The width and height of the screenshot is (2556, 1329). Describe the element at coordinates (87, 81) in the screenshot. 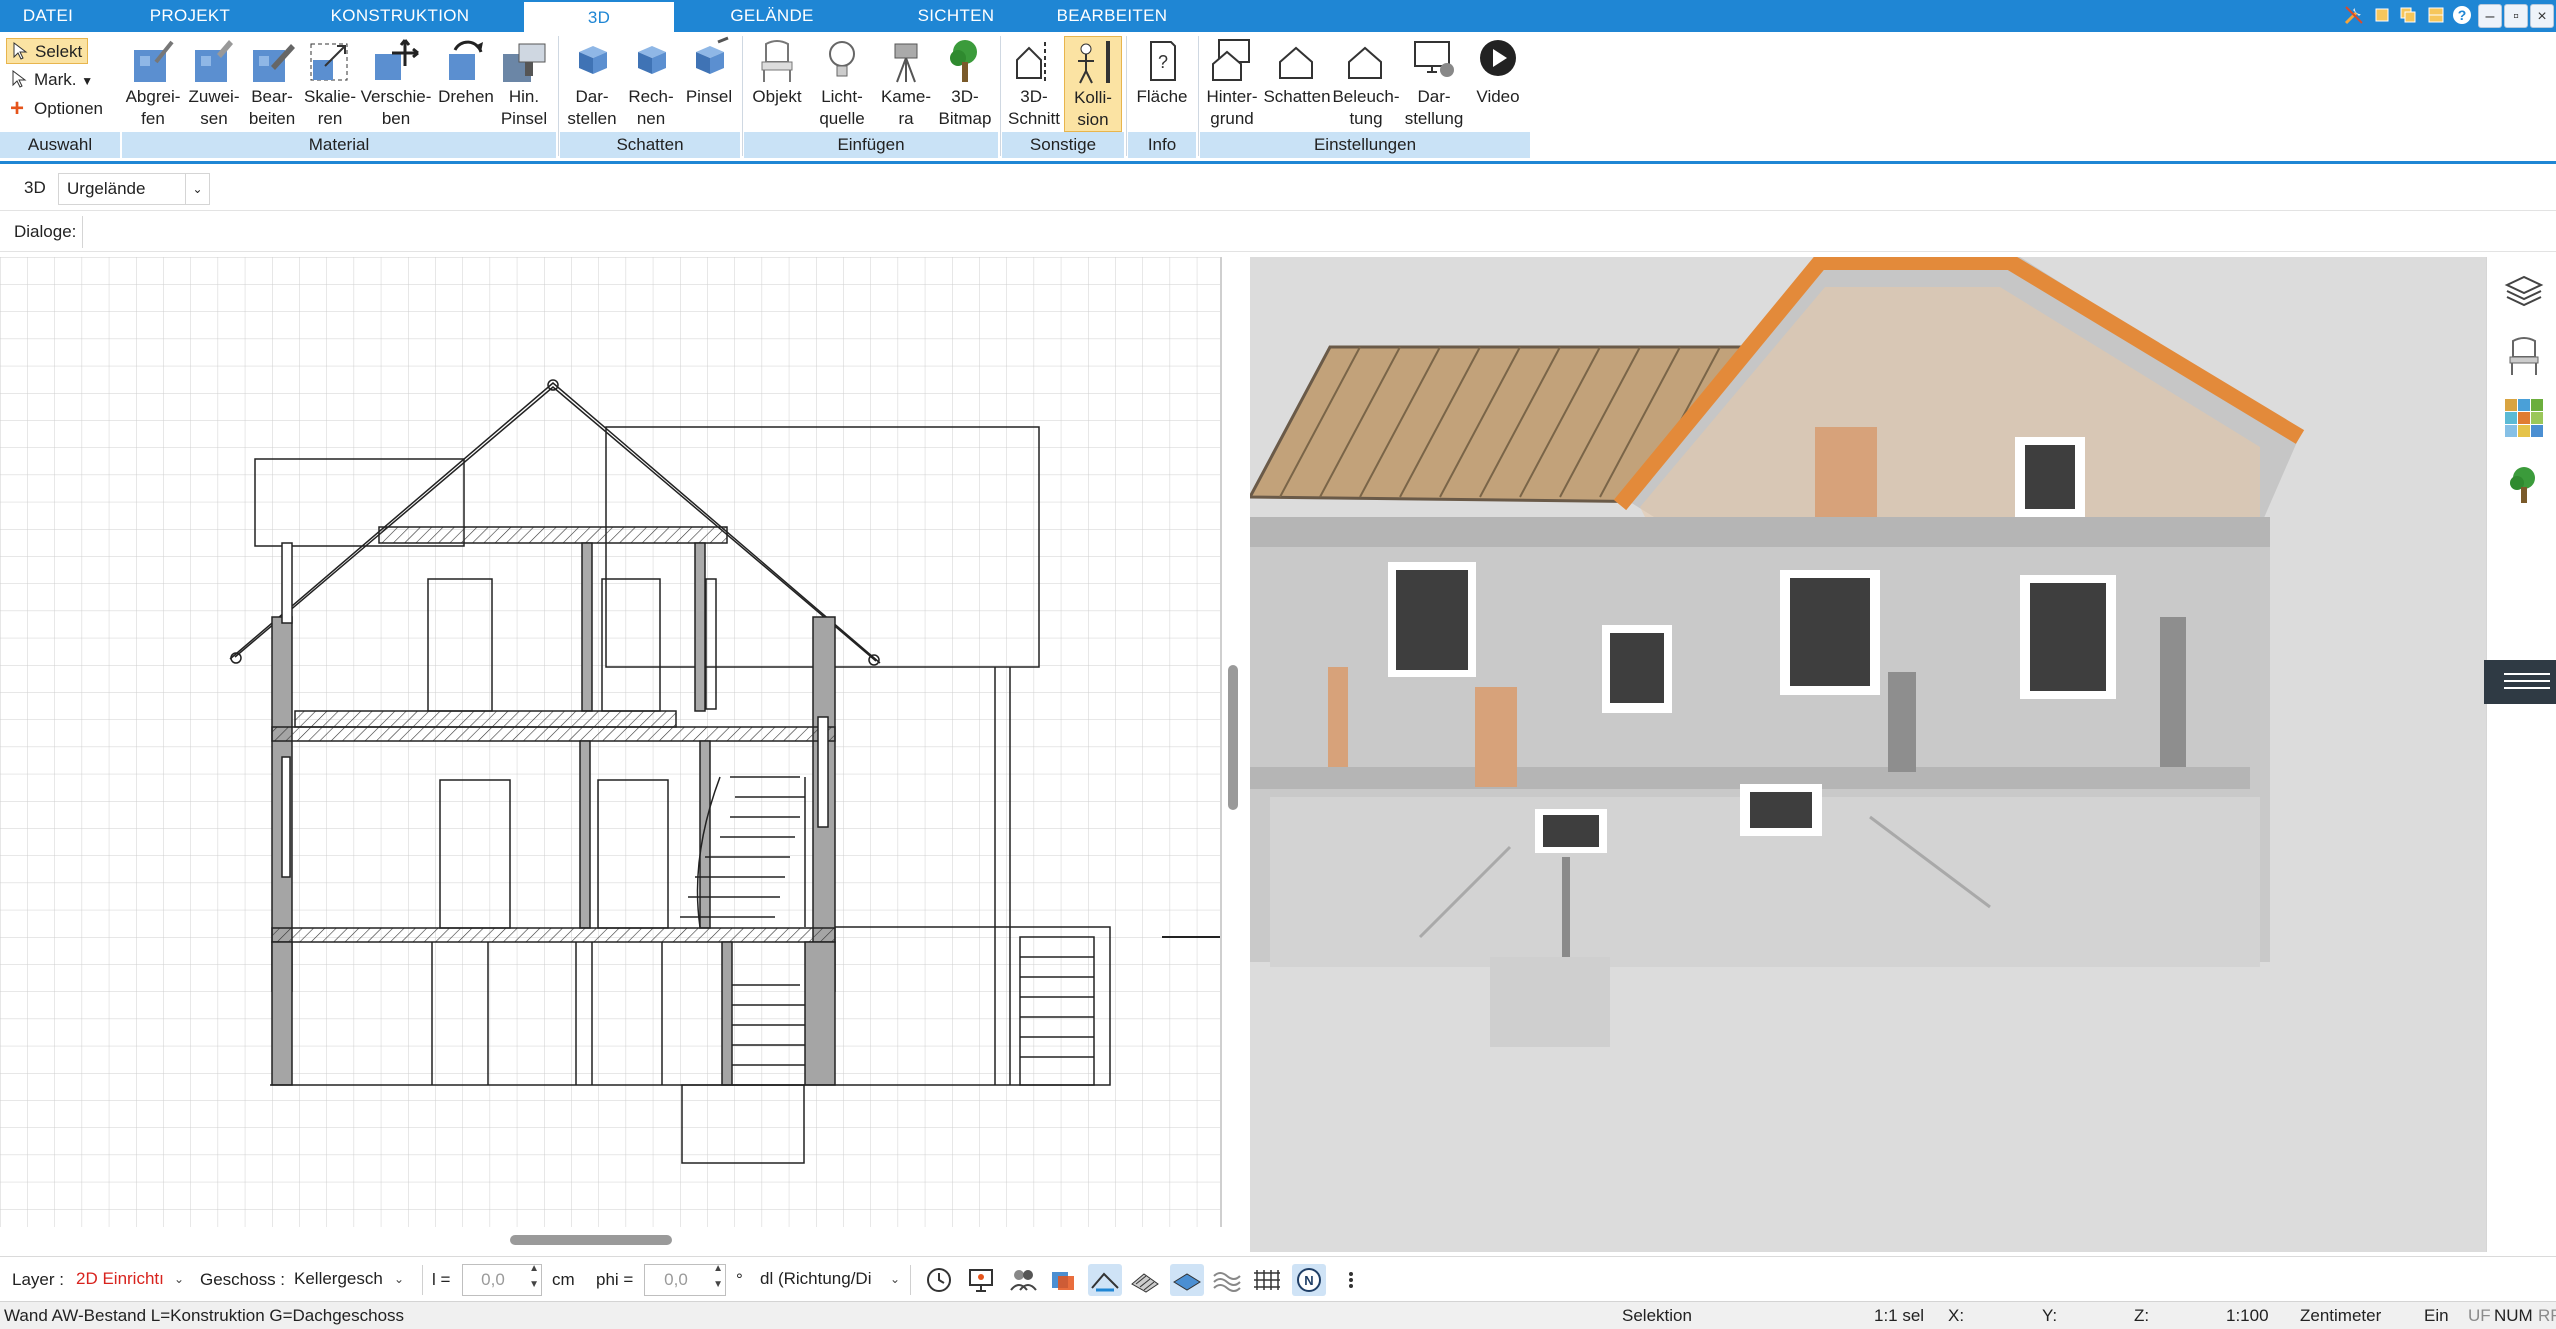

I see `chevron-down-icon: ▼` at that location.